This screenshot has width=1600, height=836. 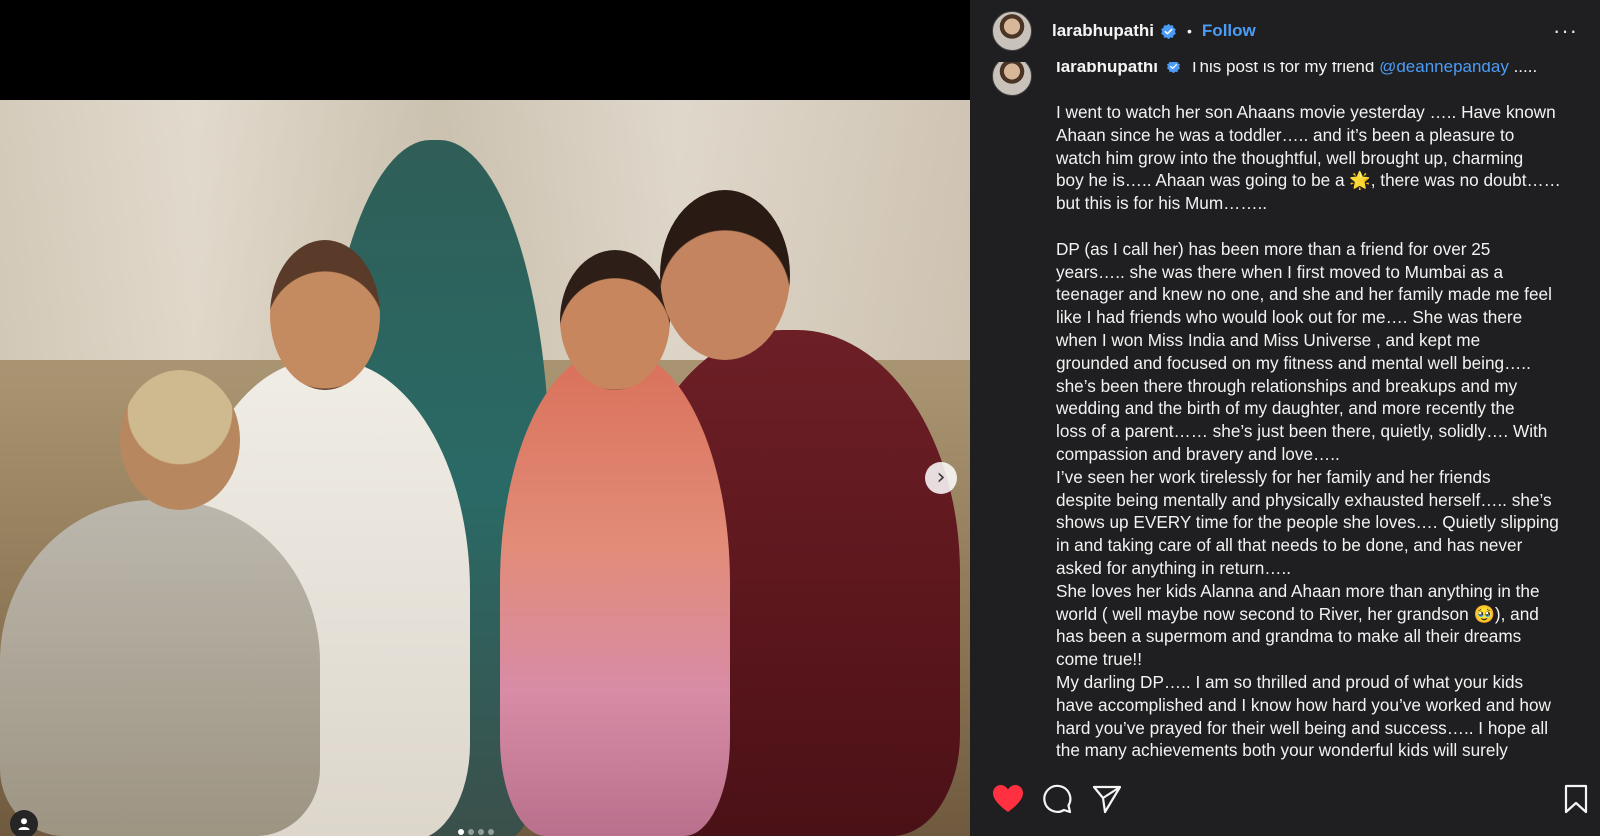 I want to click on caption-line: asked for anything in return….., so click(x=1174, y=567).